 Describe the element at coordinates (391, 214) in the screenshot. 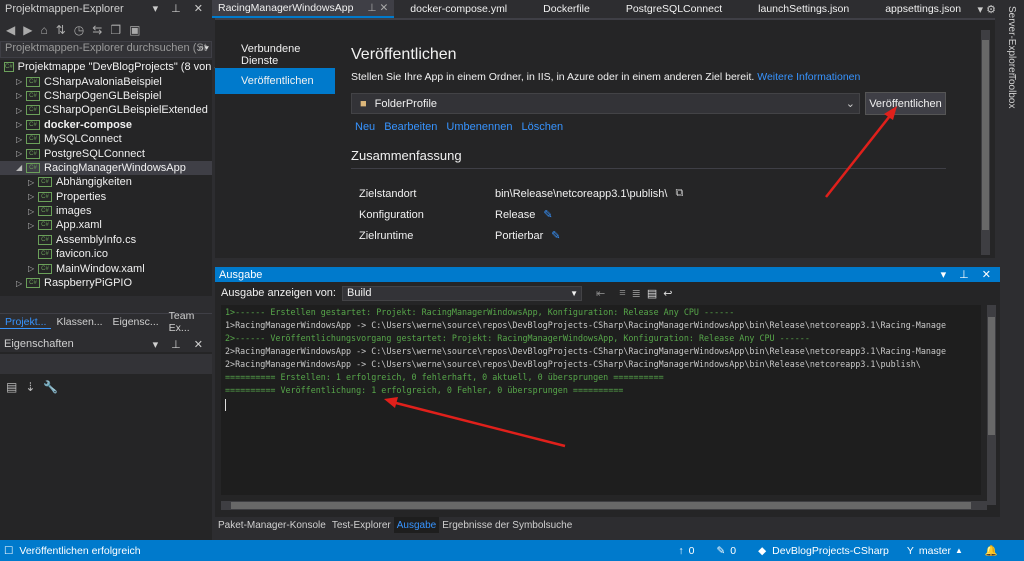

I see `summary-label: Konfiguration` at that location.